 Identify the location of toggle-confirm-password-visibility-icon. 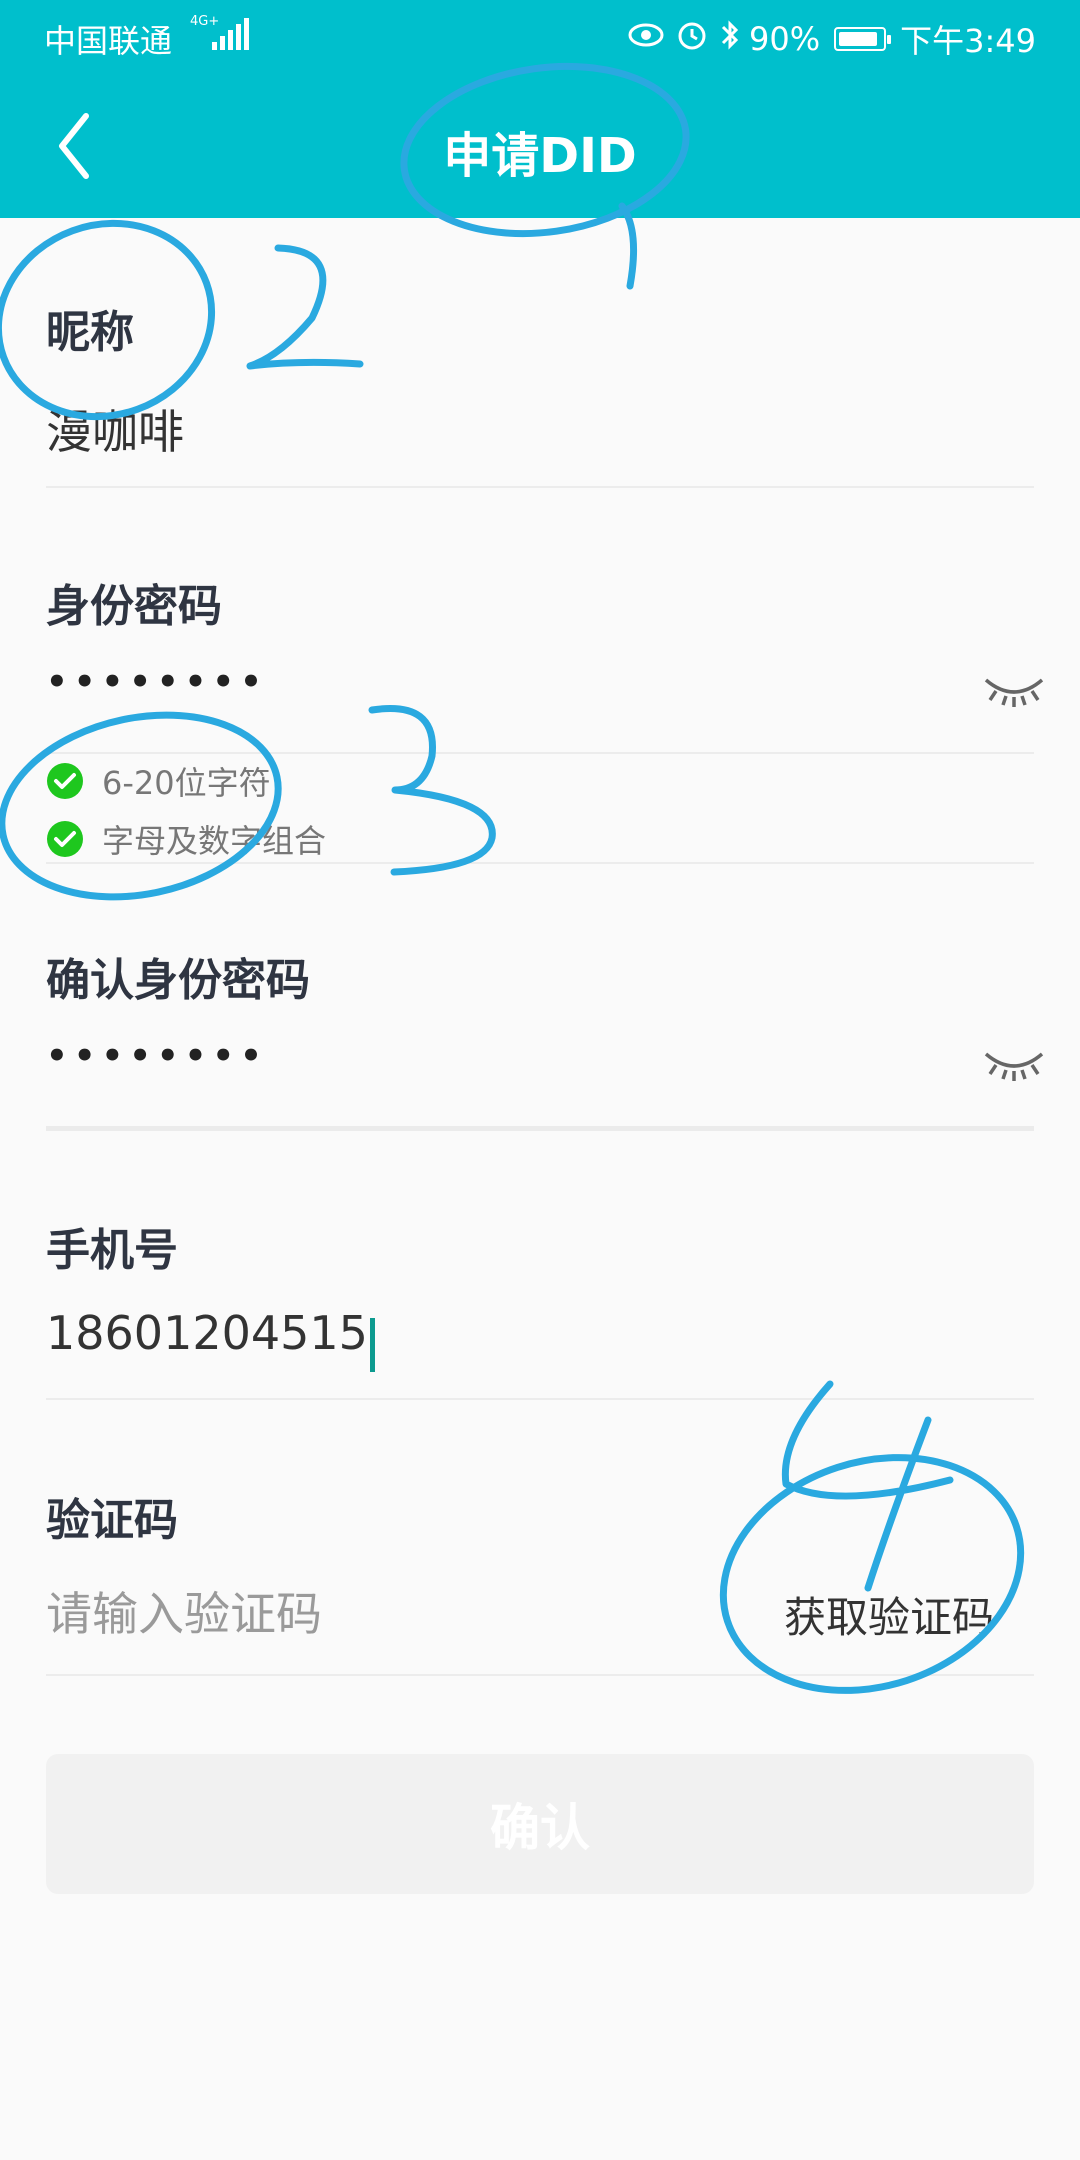
(1014, 1064).